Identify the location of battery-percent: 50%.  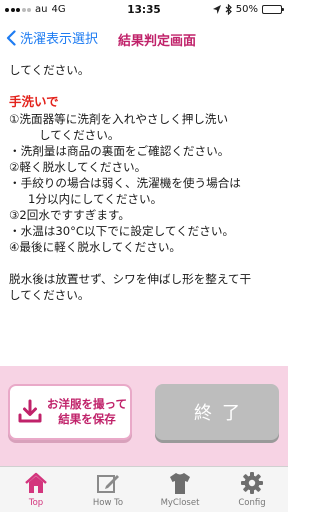
(246, 9).